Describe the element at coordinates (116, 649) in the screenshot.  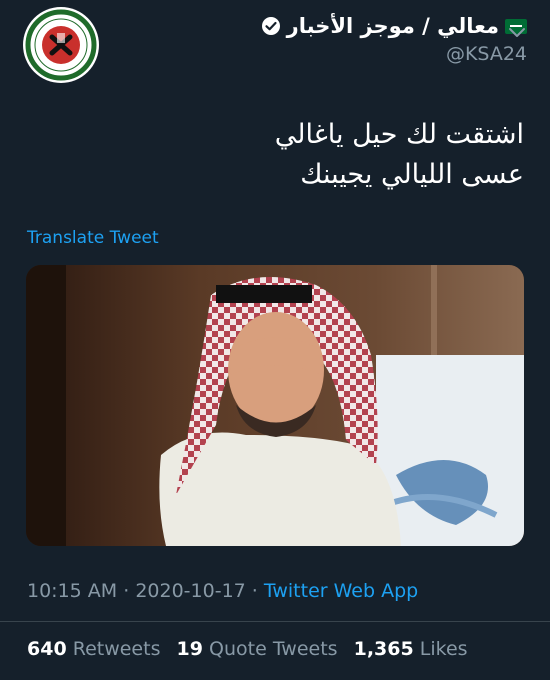
I see `retweets-label: Retweets` at that location.